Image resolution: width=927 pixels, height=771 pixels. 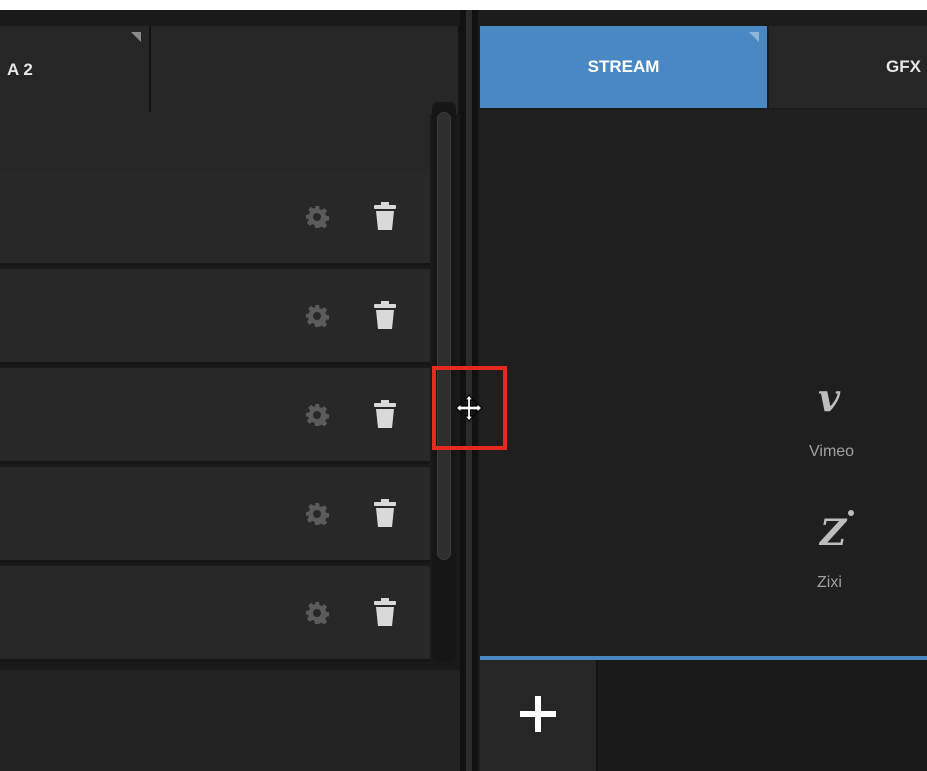 I want to click on add-button, so click(x=539, y=715).